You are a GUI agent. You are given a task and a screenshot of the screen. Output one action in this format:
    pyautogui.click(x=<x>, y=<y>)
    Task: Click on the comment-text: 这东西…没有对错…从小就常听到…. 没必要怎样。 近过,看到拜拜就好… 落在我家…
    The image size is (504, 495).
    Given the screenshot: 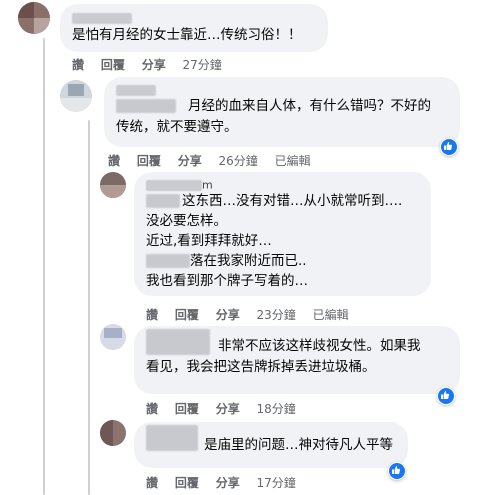 What is the action you would take?
    pyautogui.click(x=282, y=241)
    